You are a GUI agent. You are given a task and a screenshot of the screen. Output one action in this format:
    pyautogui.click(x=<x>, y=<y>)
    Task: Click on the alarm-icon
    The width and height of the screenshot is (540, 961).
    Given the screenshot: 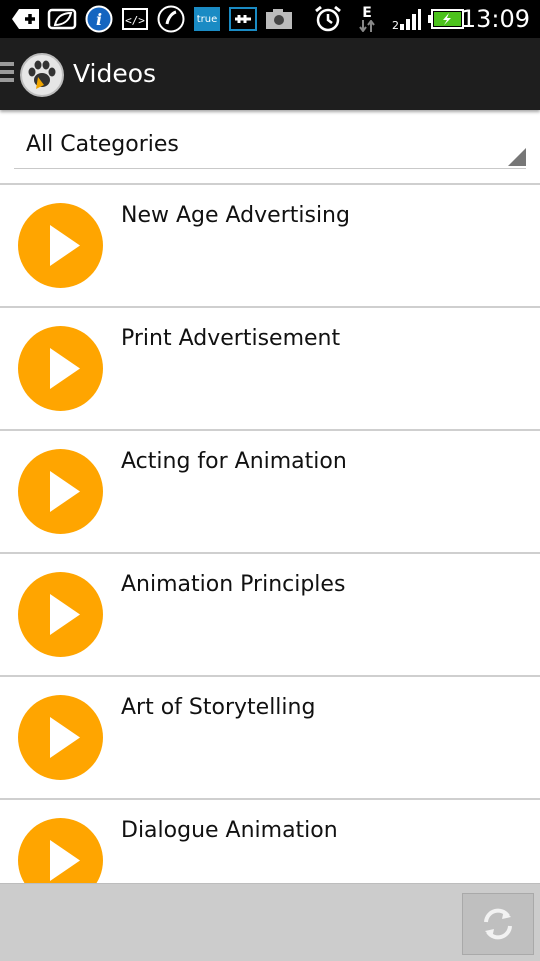 What is the action you would take?
    pyautogui.click(x=328, y=19)
    